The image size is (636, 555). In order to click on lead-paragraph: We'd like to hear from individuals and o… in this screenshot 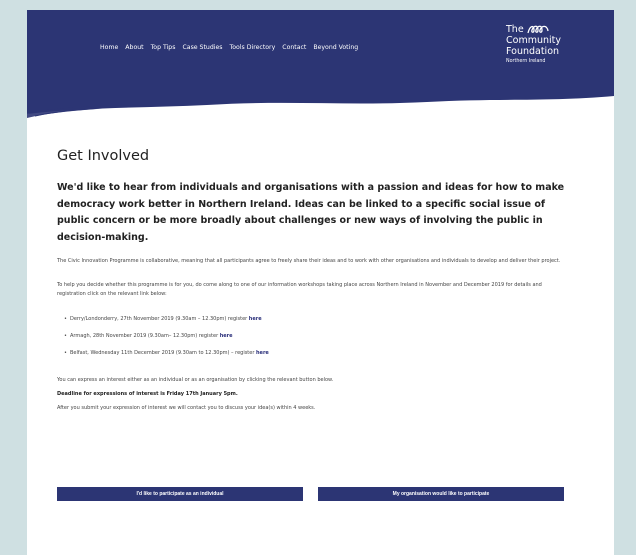, I will do `click(311, 212)`.